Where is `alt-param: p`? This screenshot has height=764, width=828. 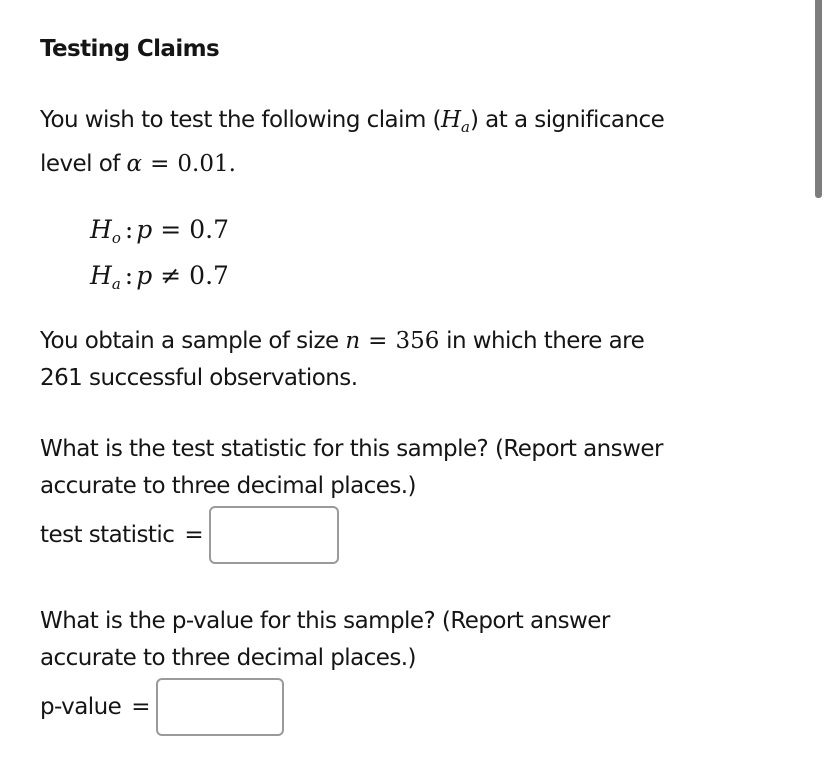 alt-param: p is located at coordinates (144, 275).